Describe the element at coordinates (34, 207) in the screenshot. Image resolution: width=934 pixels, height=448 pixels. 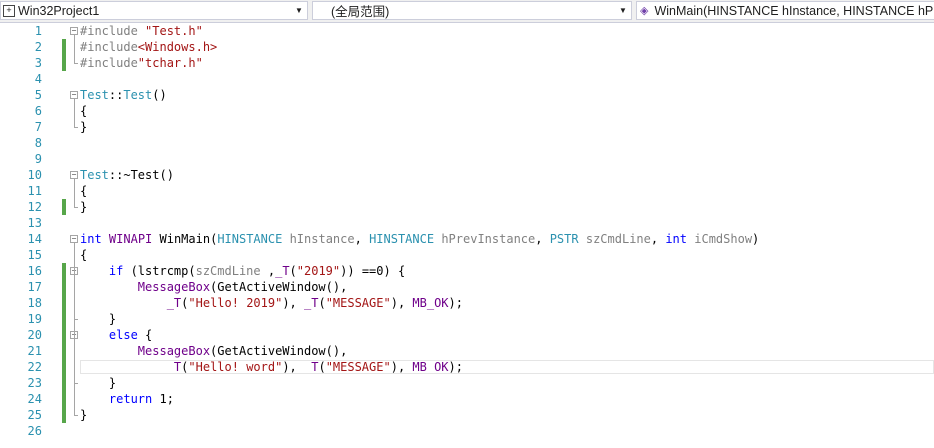
I see `line-number: 12` at that location.